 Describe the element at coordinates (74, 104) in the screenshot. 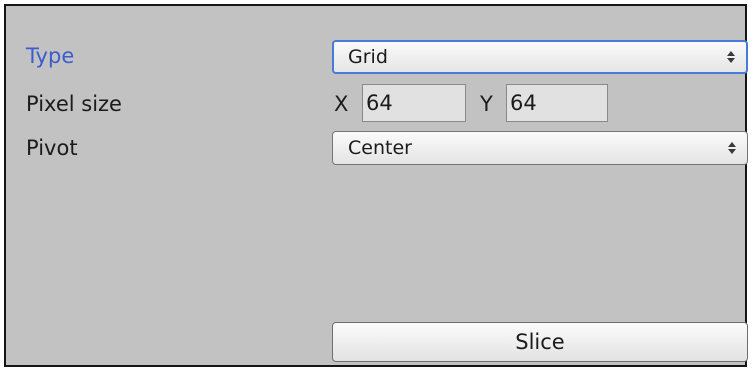

I see `pixel-size-label: Pixel size` at that location.